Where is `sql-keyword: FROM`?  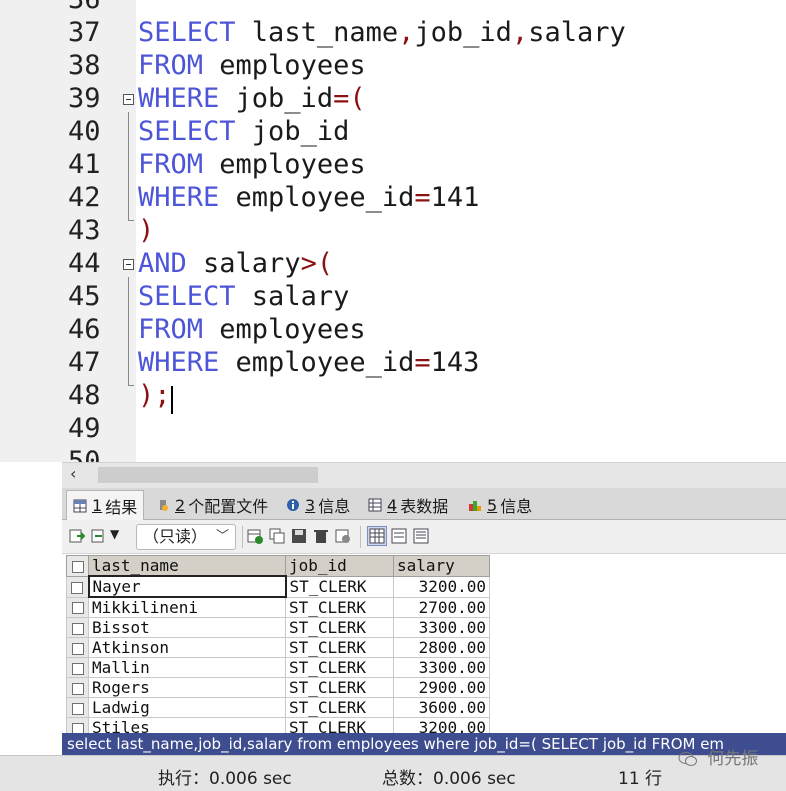
sql-keyword: FROM is located at coordinates (171, 65).